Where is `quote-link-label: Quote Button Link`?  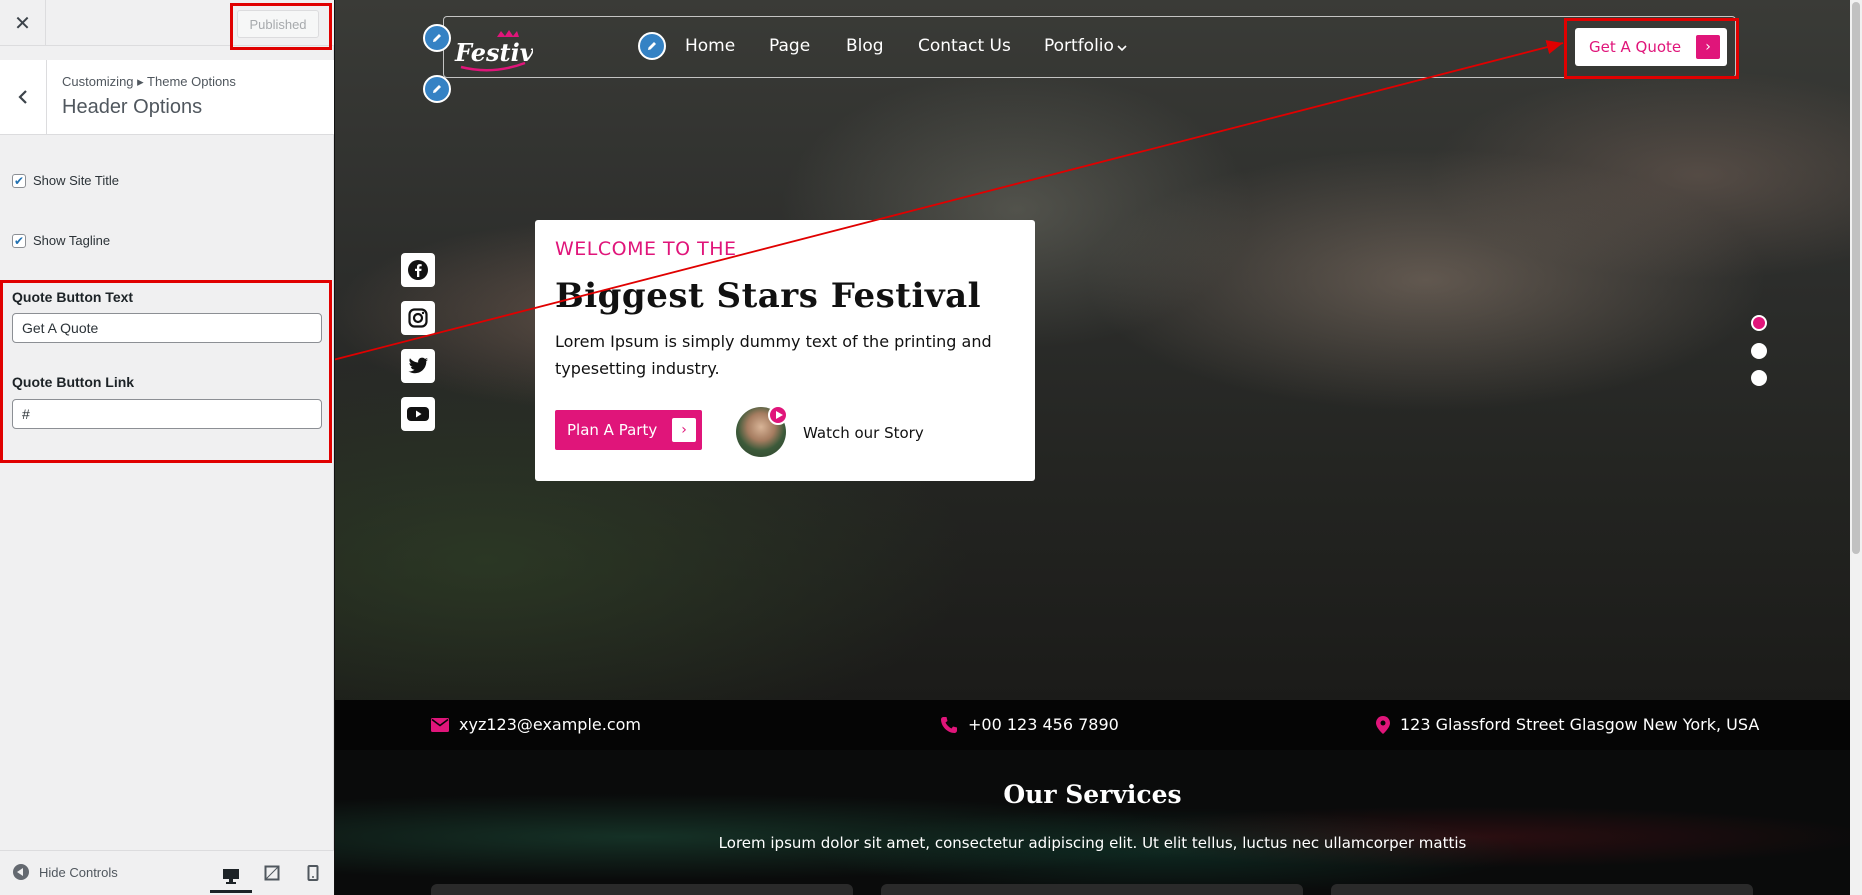
quote-link-label: Quote Button Link is located at coordinates (73, 382).